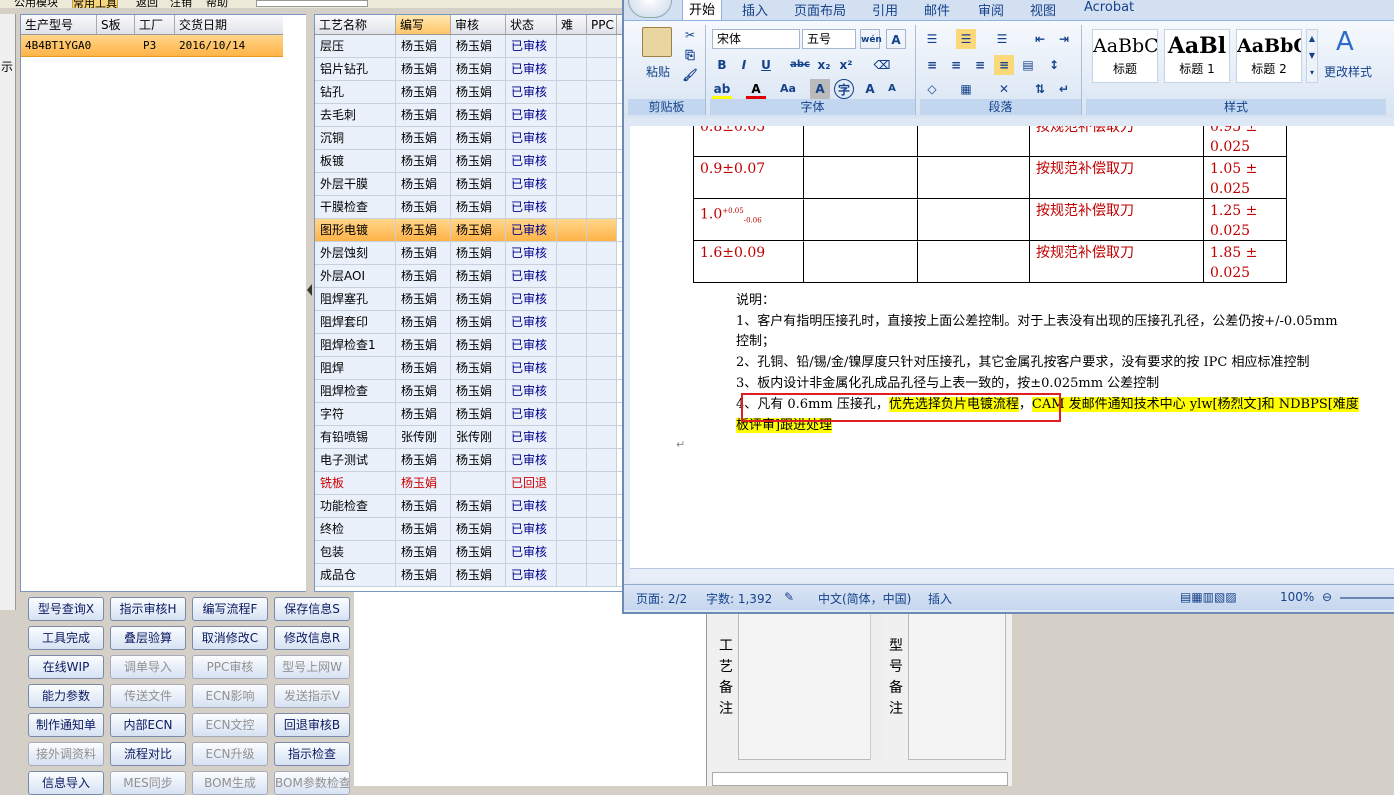  I want to click on clear-format-icon: ⌫, so click(882, 65).